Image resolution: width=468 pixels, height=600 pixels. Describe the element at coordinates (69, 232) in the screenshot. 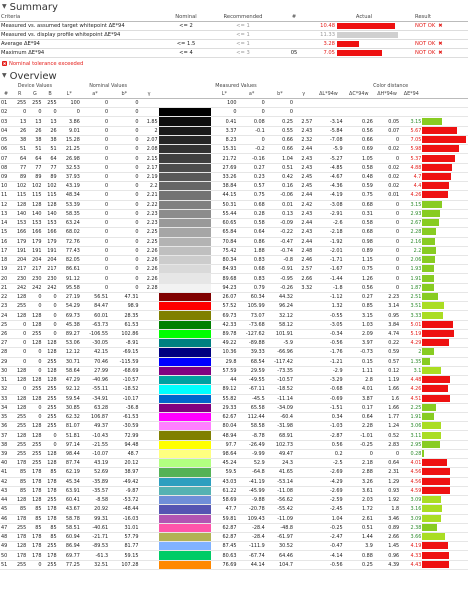

I see `table-cell: 68.02` at that location.